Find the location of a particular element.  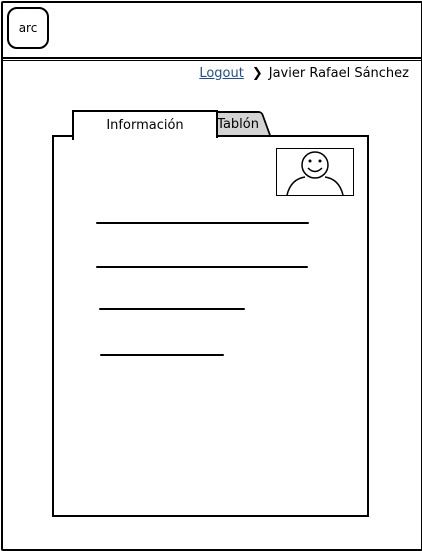

tab-informacion-label: Información is located at coordinates (145, 125).